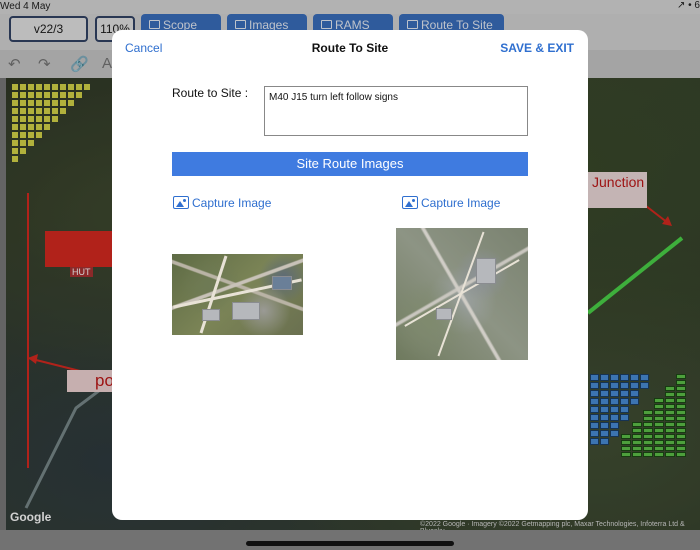 The height and width of the screenshot is (550, 700). I want to click on capture-image-button-left: Capture Image, so click(222, 203).